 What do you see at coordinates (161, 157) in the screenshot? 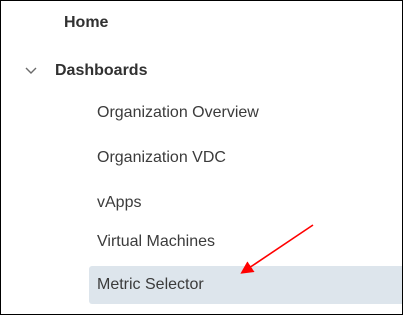
I see `nav-item-label: Organization VDC` at bounding box center [161, 157].